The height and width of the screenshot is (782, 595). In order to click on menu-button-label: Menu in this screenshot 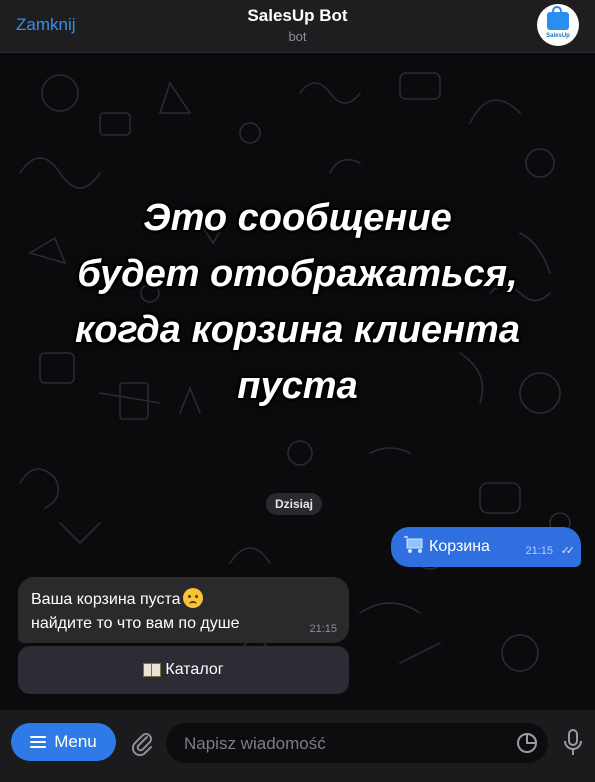, I will do `click(75, 741)`.